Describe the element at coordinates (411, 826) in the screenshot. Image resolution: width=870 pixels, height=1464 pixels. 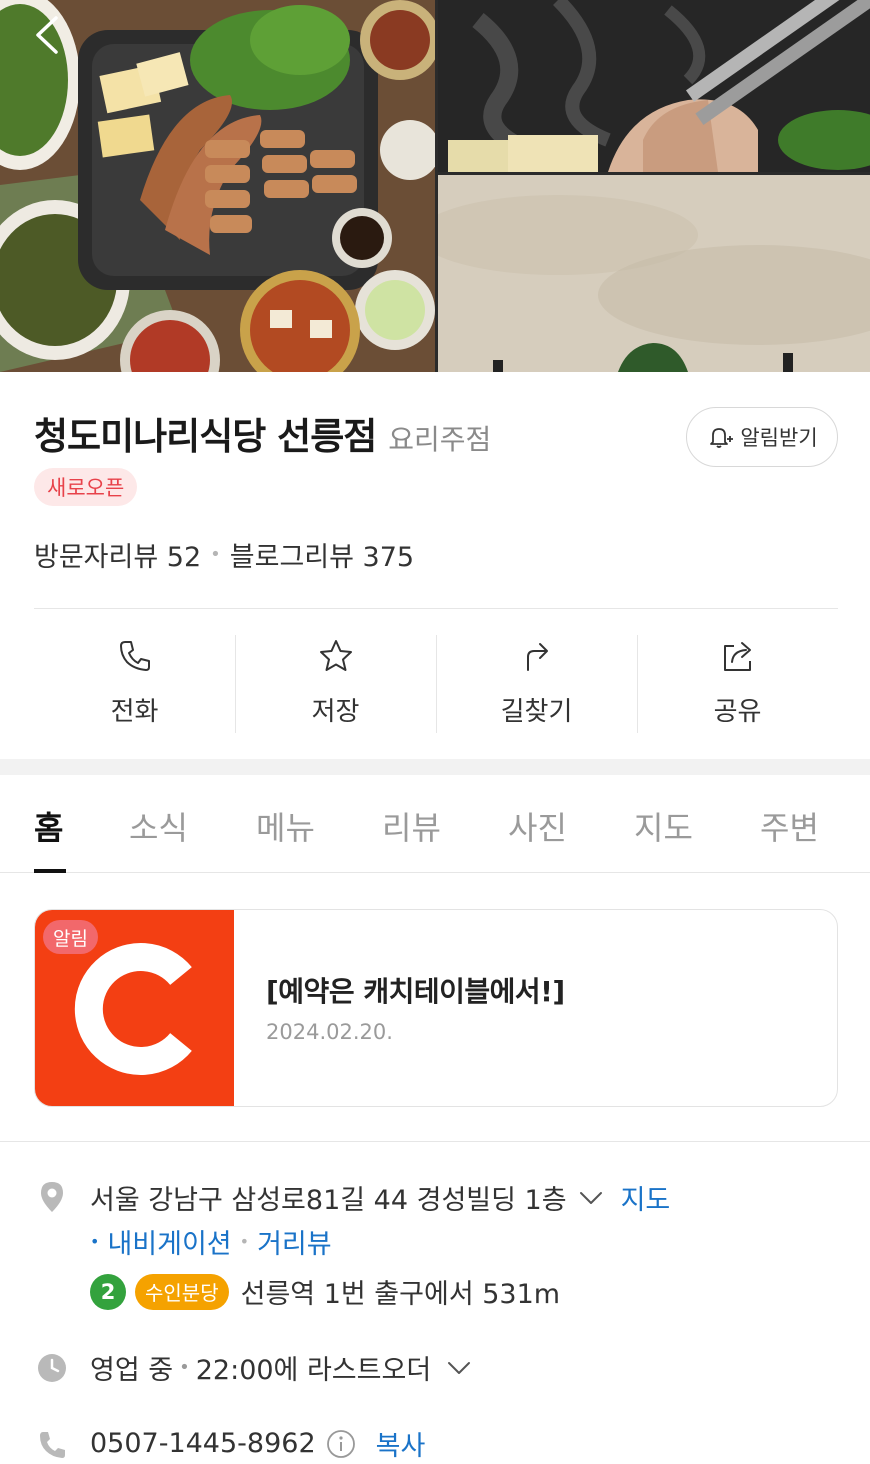
I see `tab-review: 리뷰` at that location.